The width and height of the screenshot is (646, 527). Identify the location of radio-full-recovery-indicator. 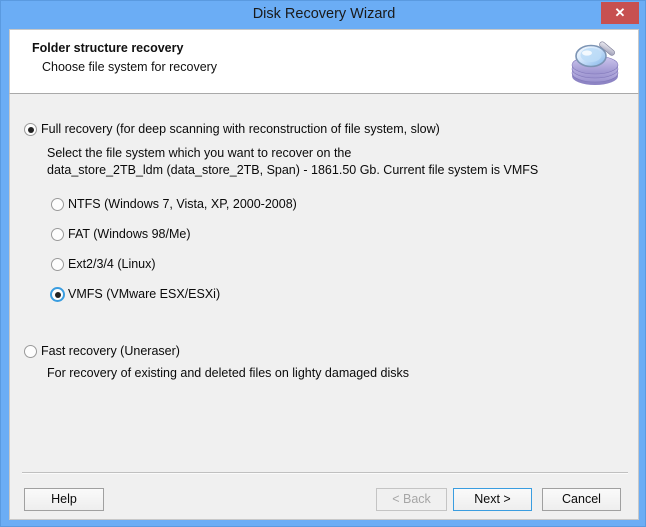
(30, 129).